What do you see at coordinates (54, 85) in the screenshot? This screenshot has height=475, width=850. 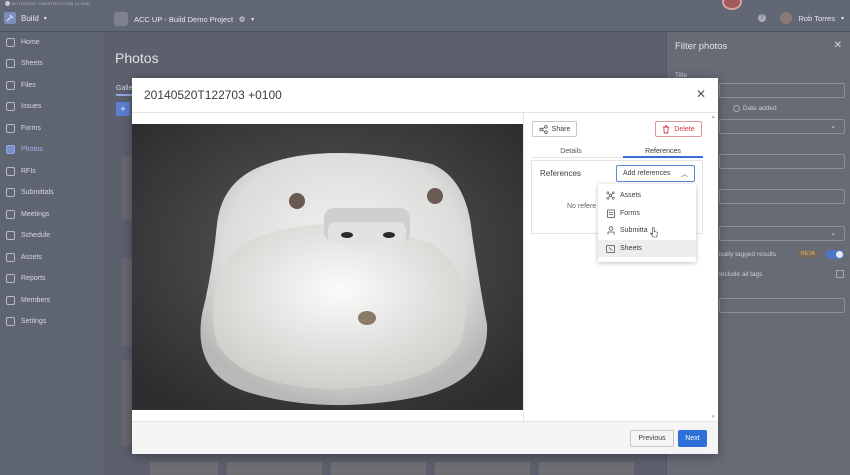 I see `sidebar-item-files: Files` at bounding box center [54, 85].